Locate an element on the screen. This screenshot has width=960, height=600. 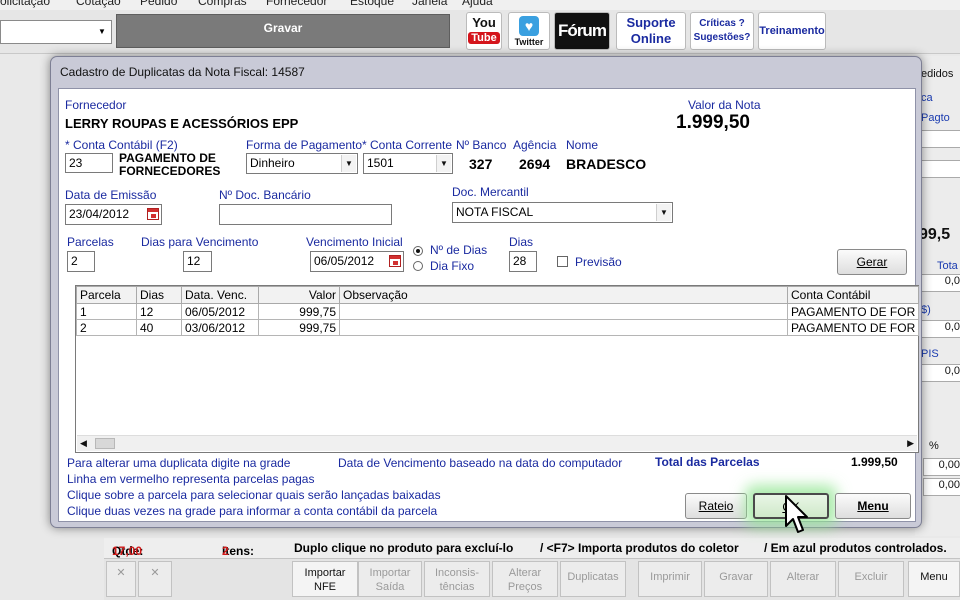
conta-corrente-select: 1501 ▼ is located at coordinates (408, 163).